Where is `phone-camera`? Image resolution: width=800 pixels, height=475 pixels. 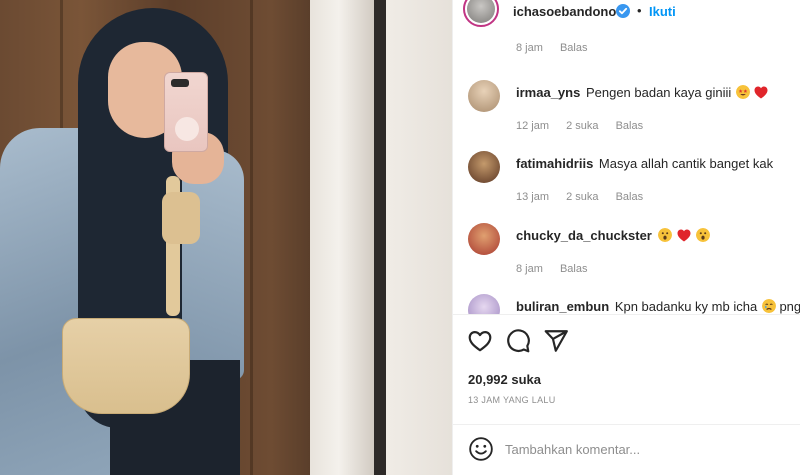 phone-camera is located at coordinates (180, 83).